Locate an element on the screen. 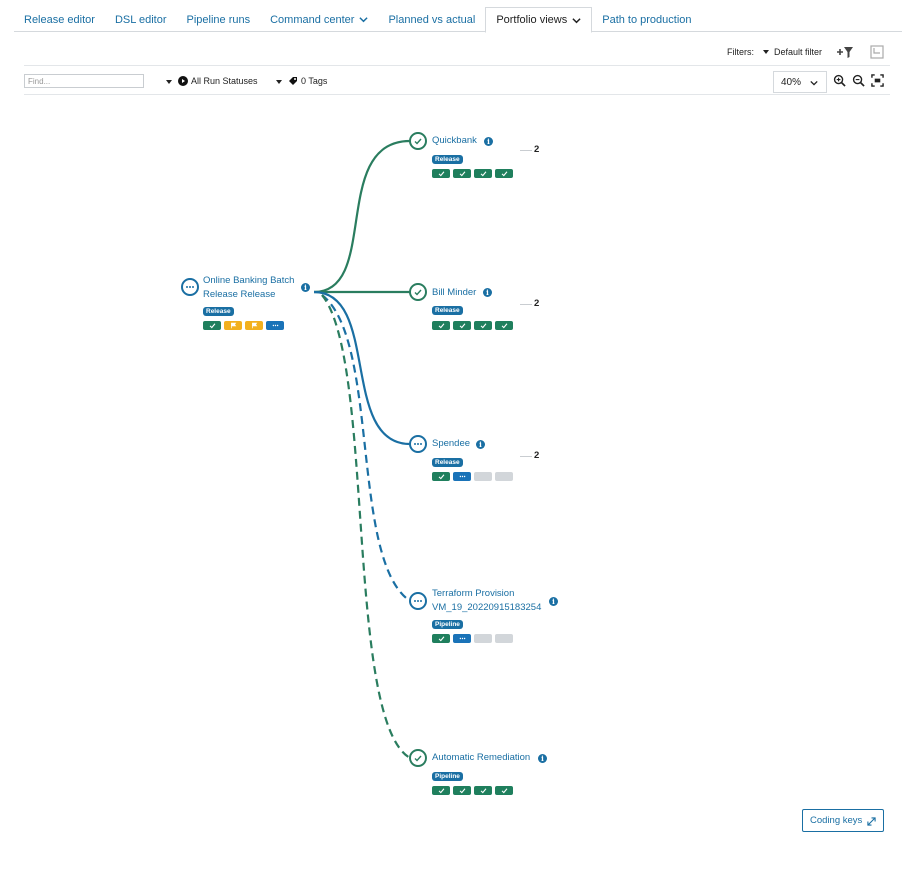 The image size is (902, 870). node-title-line1: Spendee is located at coordinates (451, 443).